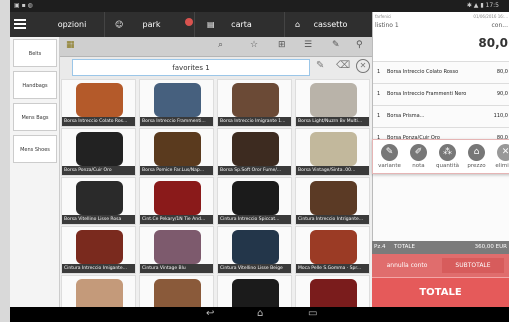 The height and width of the screenshot is (322, 509). Describe the element at coordinates (240, 24) in the screenshot. I see `tab-carta: ▤ carta` at that location.